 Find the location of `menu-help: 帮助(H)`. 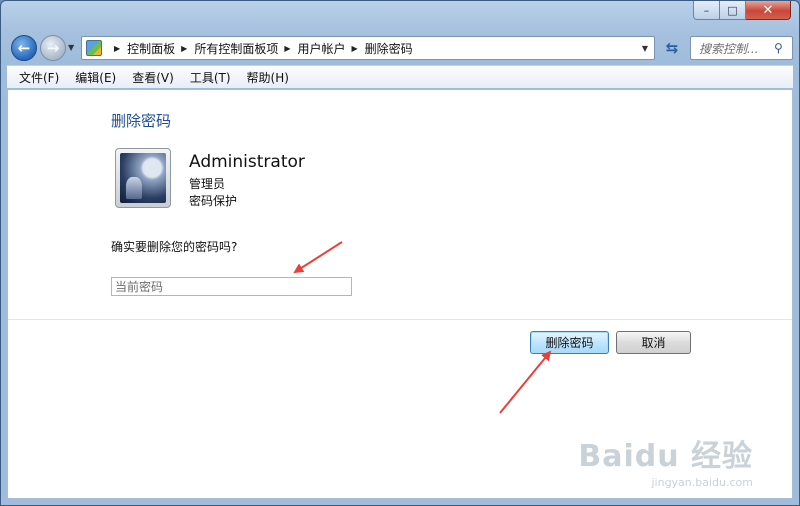

menu-help: 帮助(H) is located at coordinates (268, 77).